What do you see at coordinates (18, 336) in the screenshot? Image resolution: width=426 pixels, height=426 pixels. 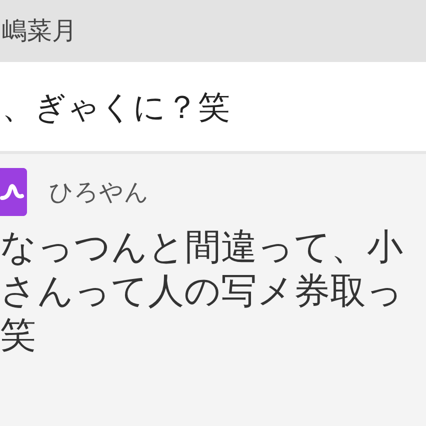 I see `message-line: 笑` at bounding box center [18, 336].